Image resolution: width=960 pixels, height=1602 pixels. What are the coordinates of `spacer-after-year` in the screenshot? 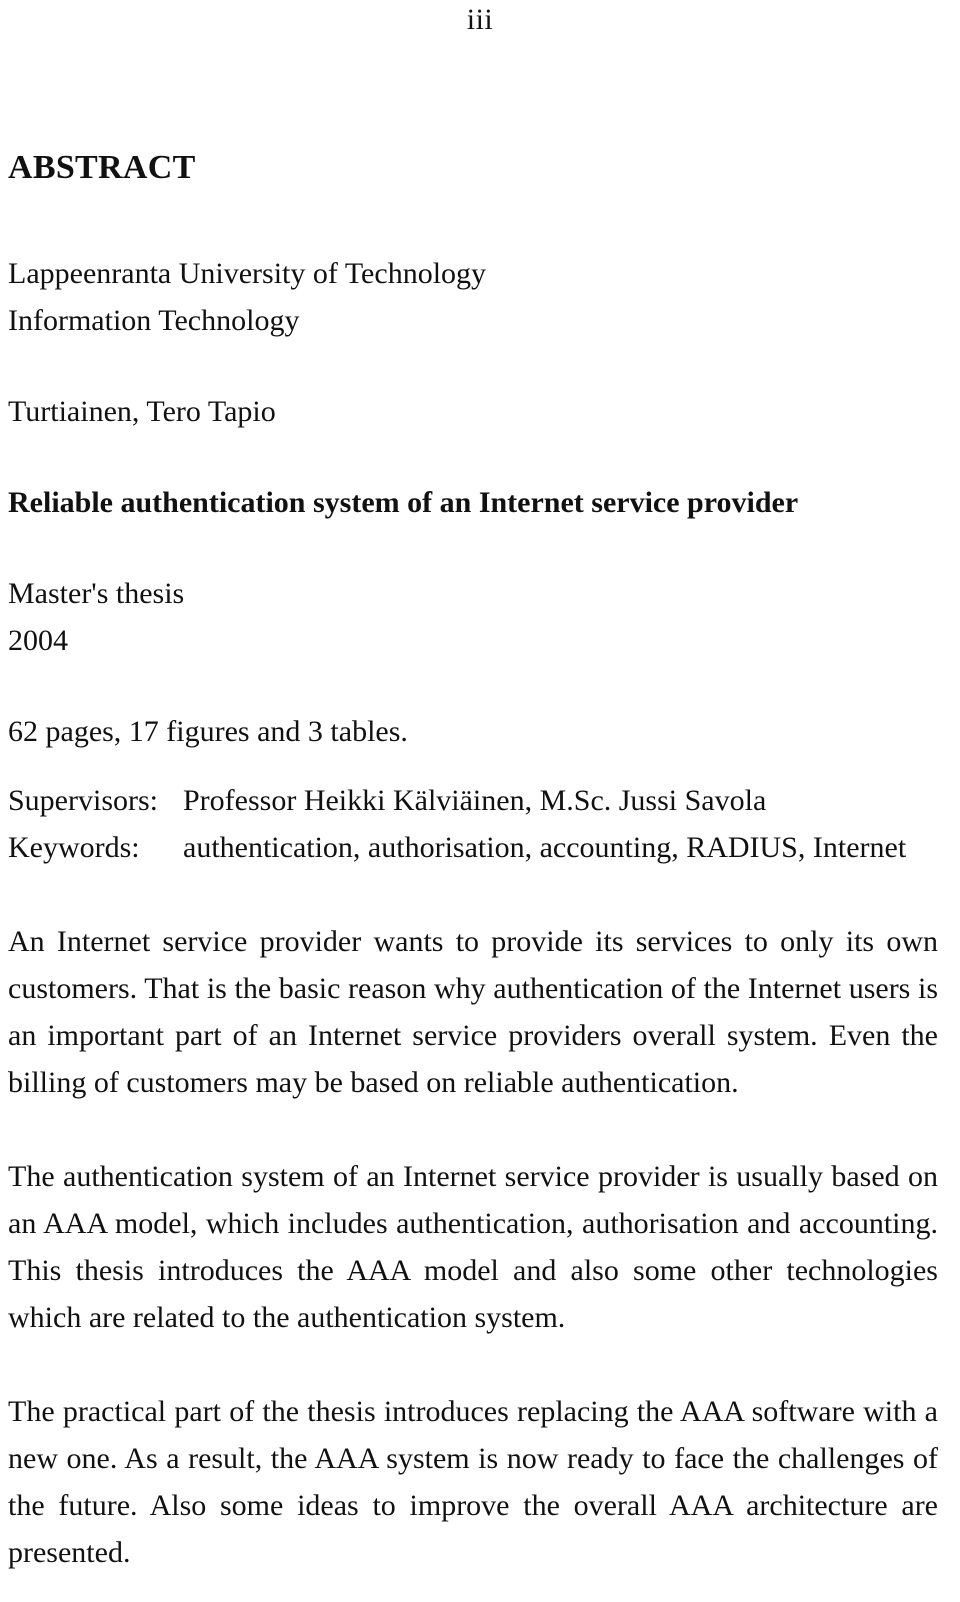 It's located at (473, 686).